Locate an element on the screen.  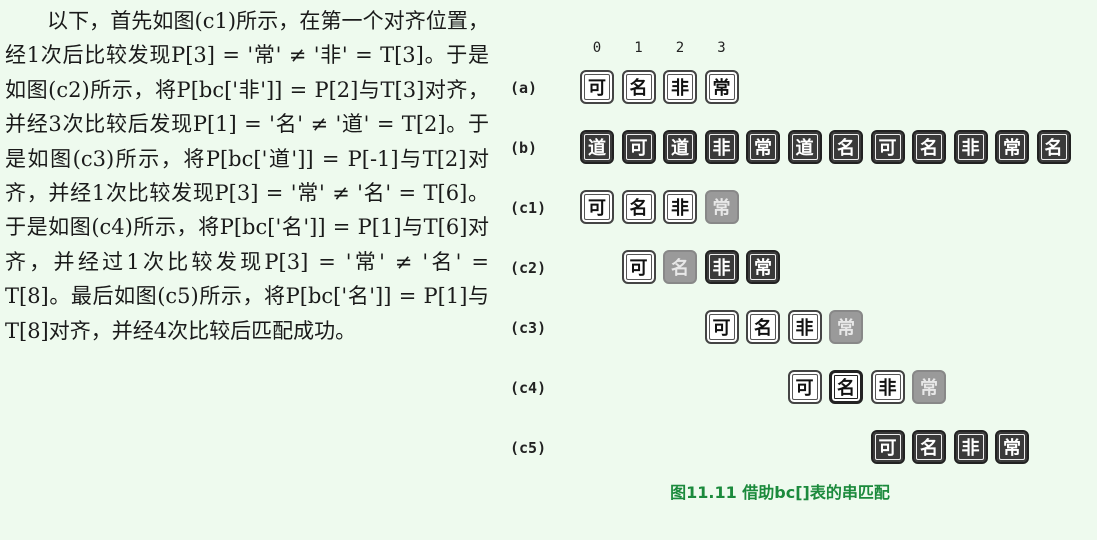
row-label: (c1) is located at coordinates (528, 208).